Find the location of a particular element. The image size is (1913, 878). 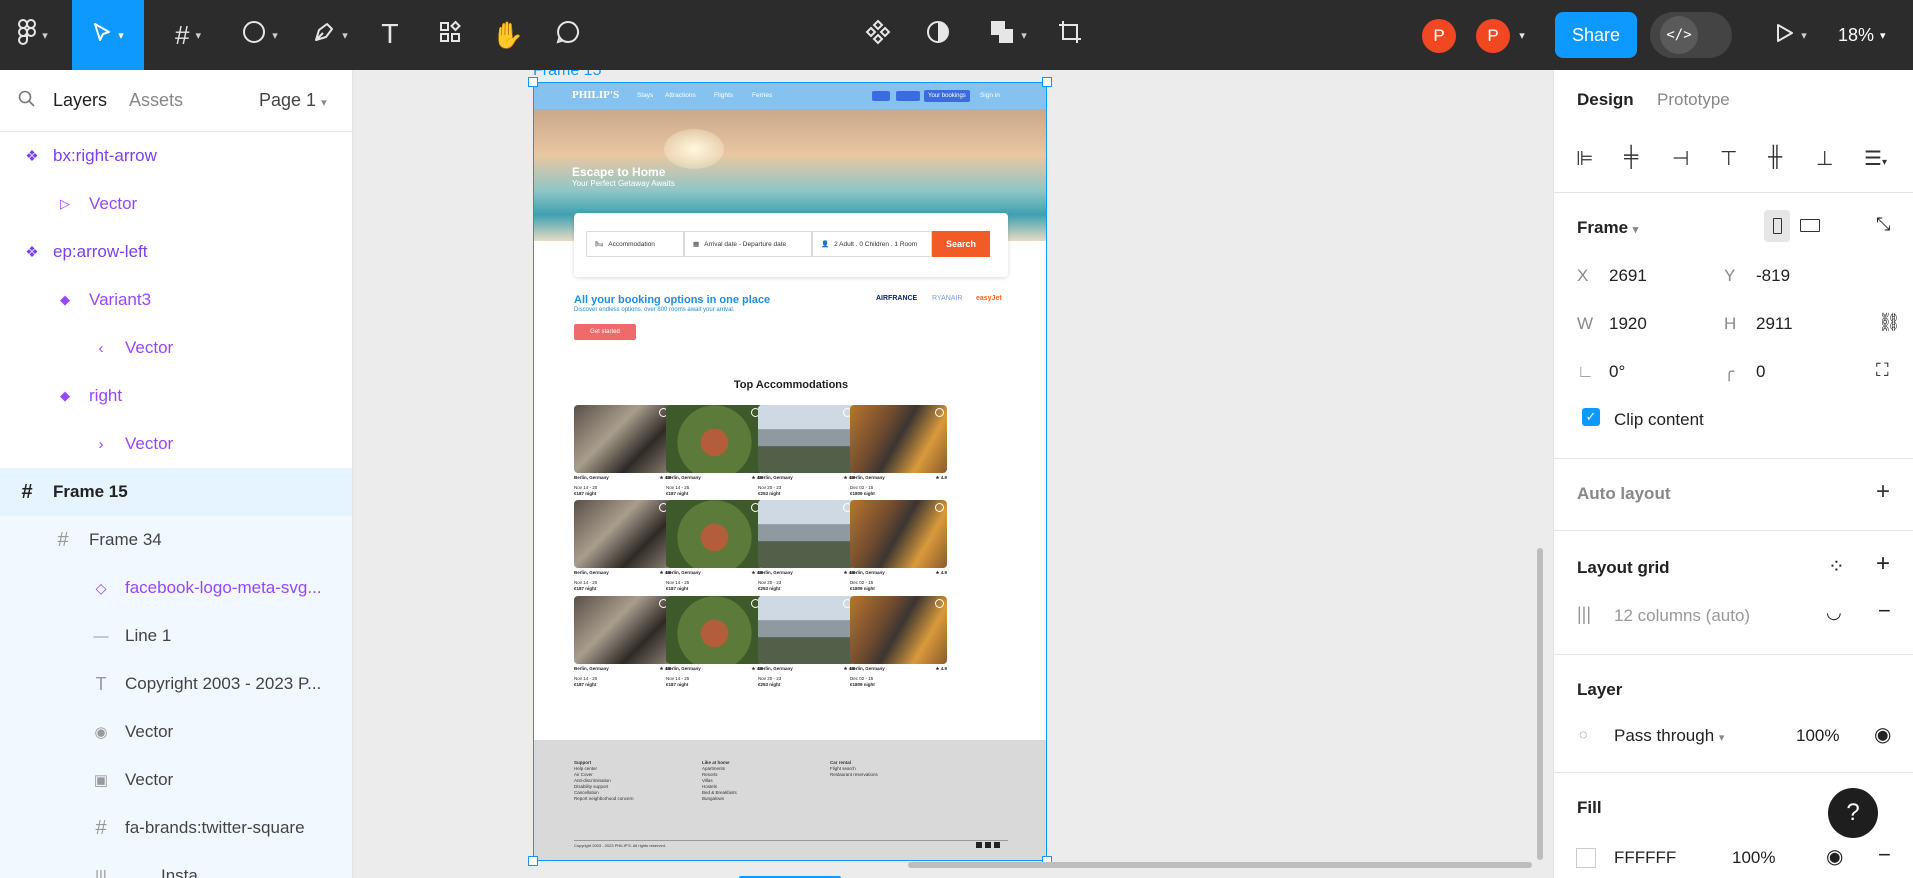

play-icon is located at coordinates (1784, 35).